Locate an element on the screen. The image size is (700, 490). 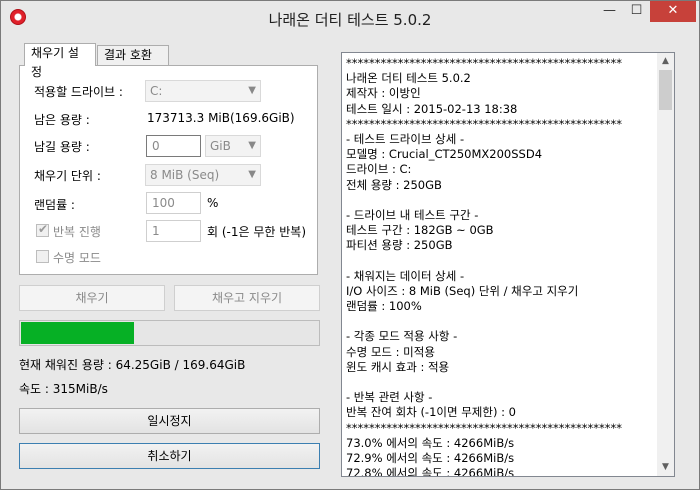
repeat-label: 반복 진행 is located at coordinates (77, 232).